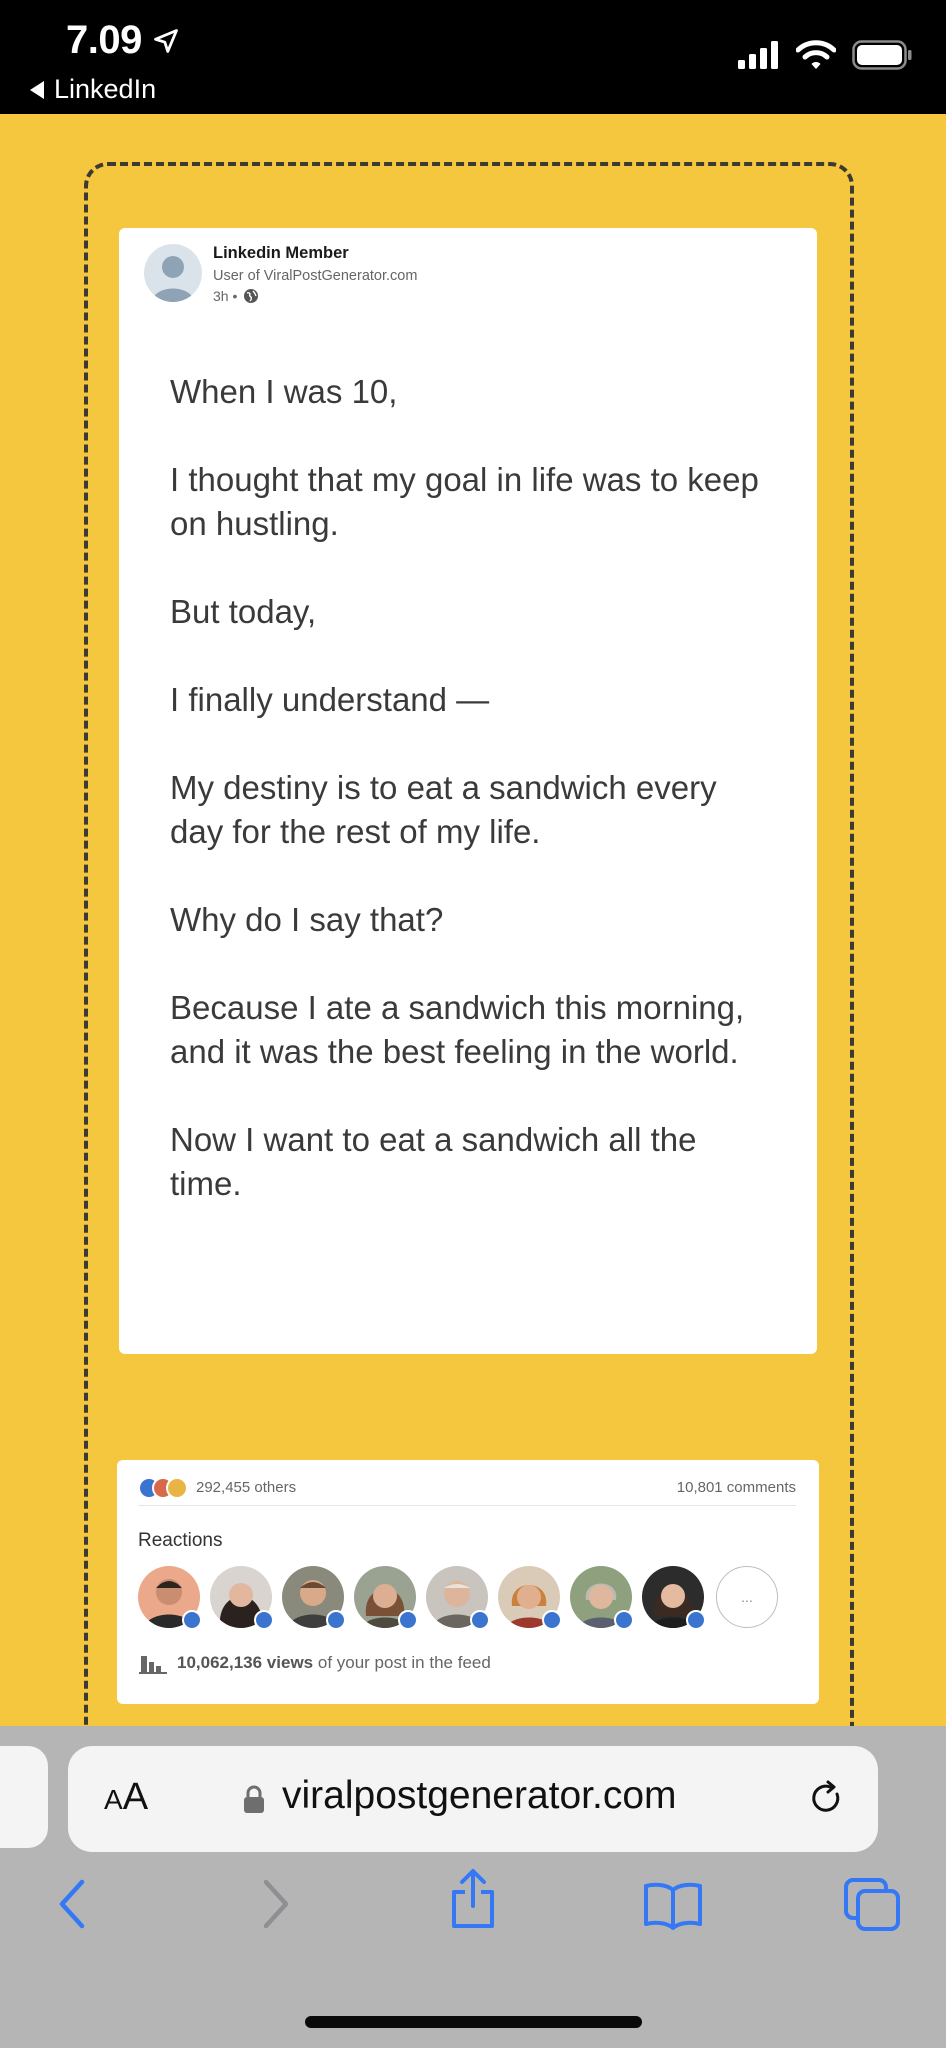 This screenshot has width=946, height=2048. Describe the element at coordinates (37, 89) in the screenshot. I see `back-triangle-icon` at that location.